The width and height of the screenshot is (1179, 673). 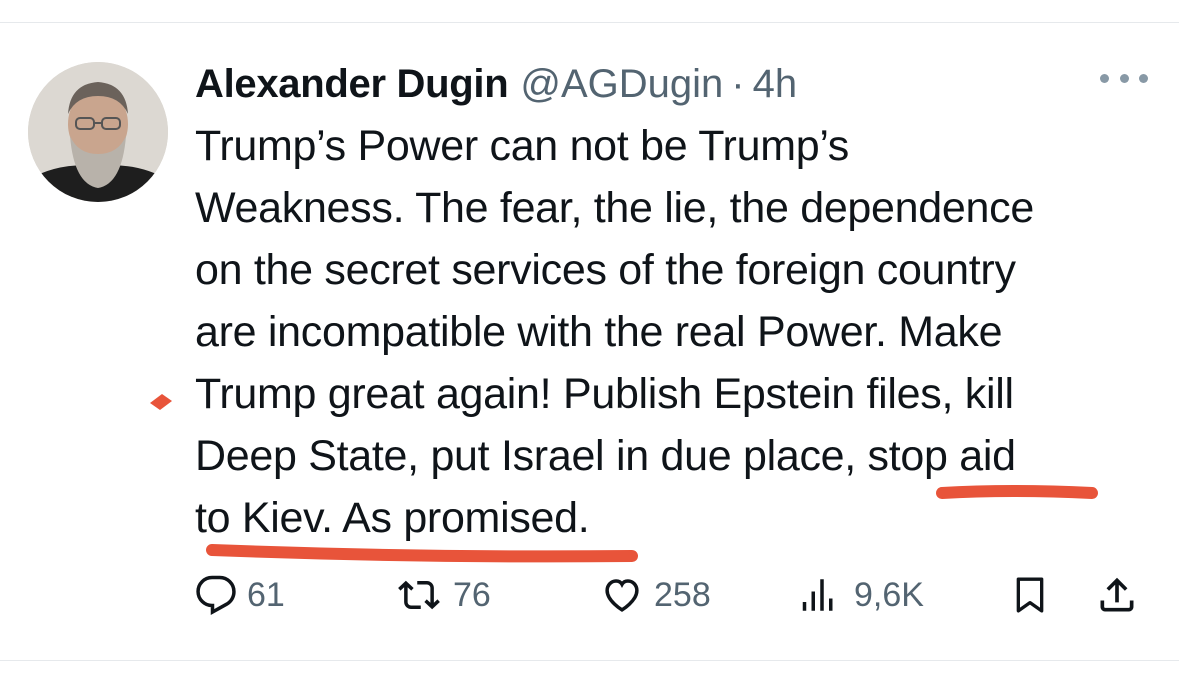 I want to click on like-button: 258, so click(x=655, y=595).